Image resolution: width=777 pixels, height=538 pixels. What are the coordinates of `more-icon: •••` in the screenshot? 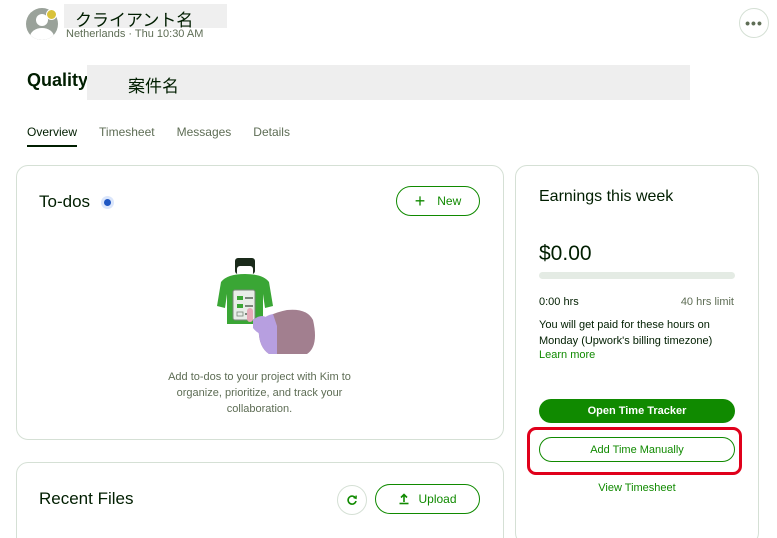 It's located at (754, 23).